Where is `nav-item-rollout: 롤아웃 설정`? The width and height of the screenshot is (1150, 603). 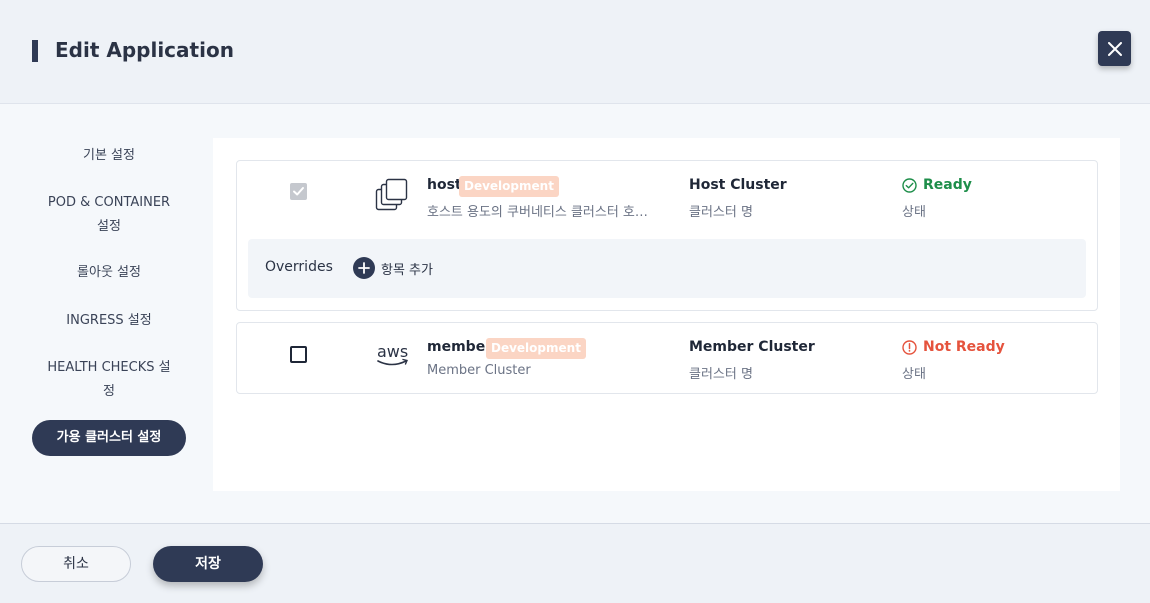
nav-item-rollout: 롤아웃 설정 is located at coordinates (109, 273).